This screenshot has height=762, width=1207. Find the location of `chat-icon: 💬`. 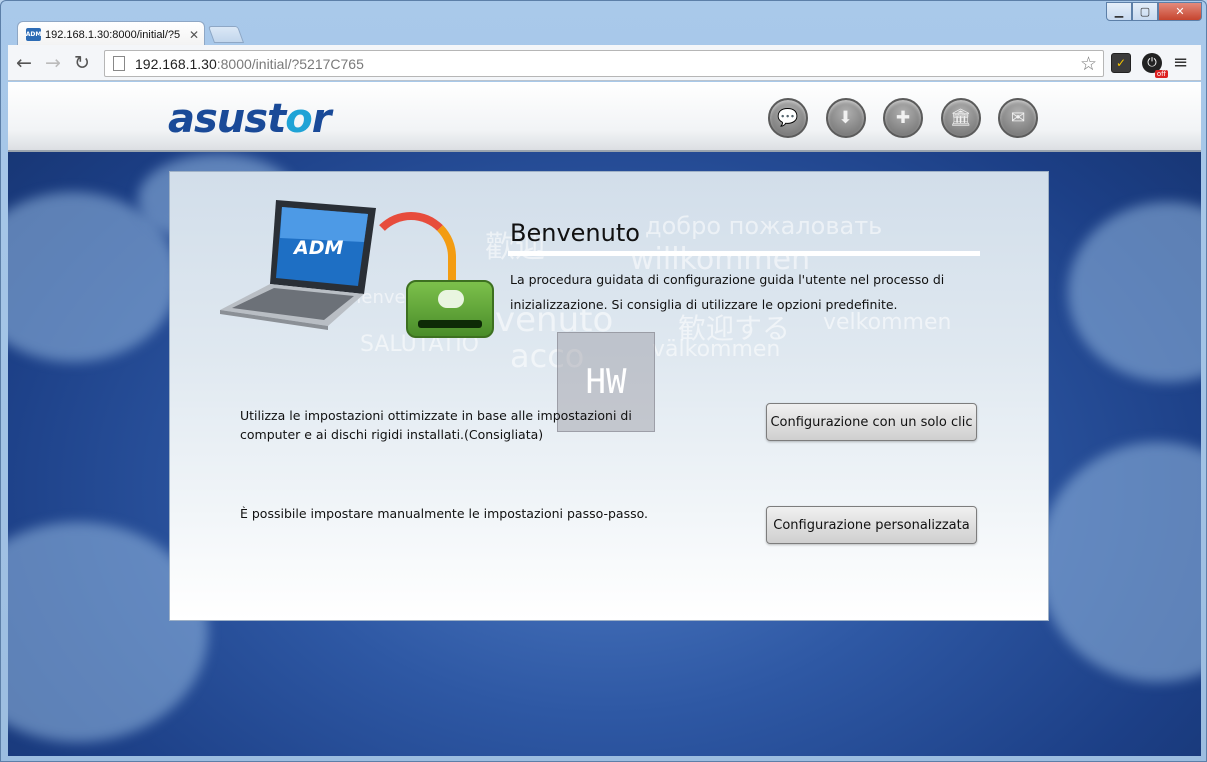

chat-icon: 💬 is located at coordinates (788, 118).